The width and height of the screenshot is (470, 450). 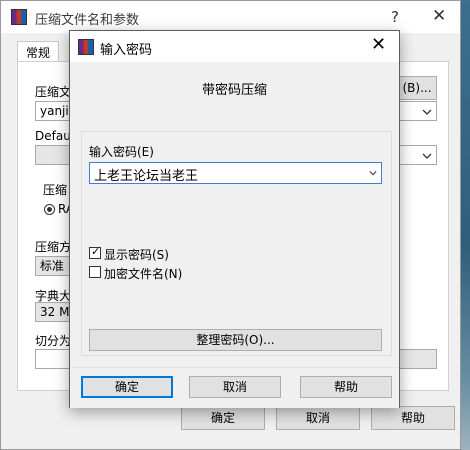 I want to click on archive-window-title: 压缩文件名和参数, so click(x=87, y=20).